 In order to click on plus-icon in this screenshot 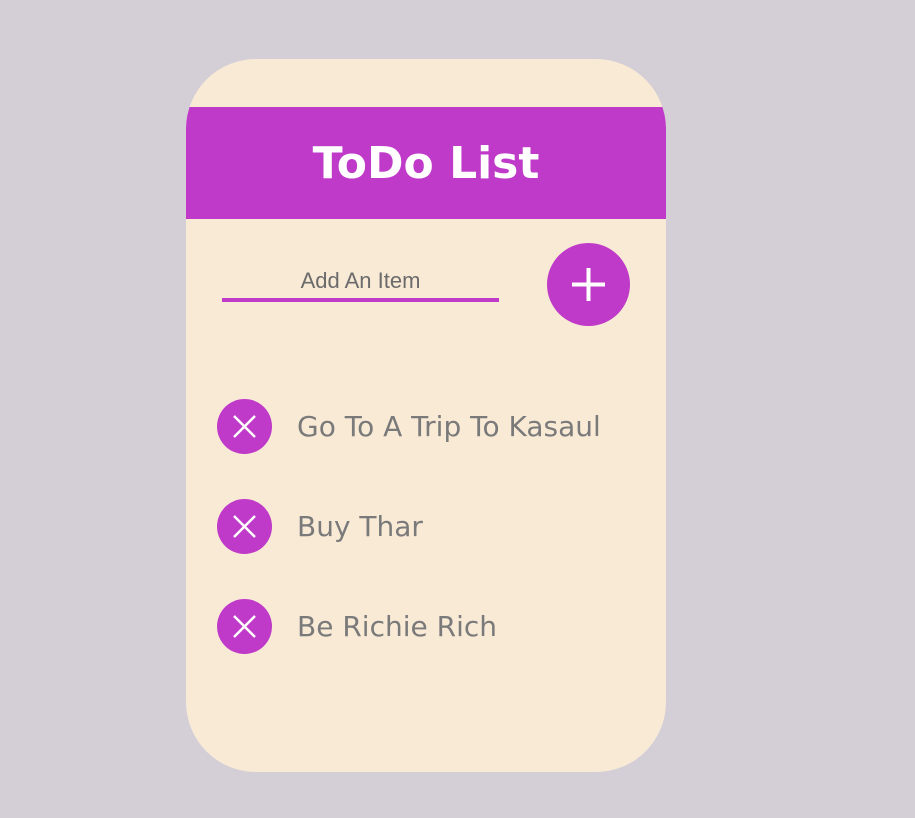, I will do `click(588, 284)`.